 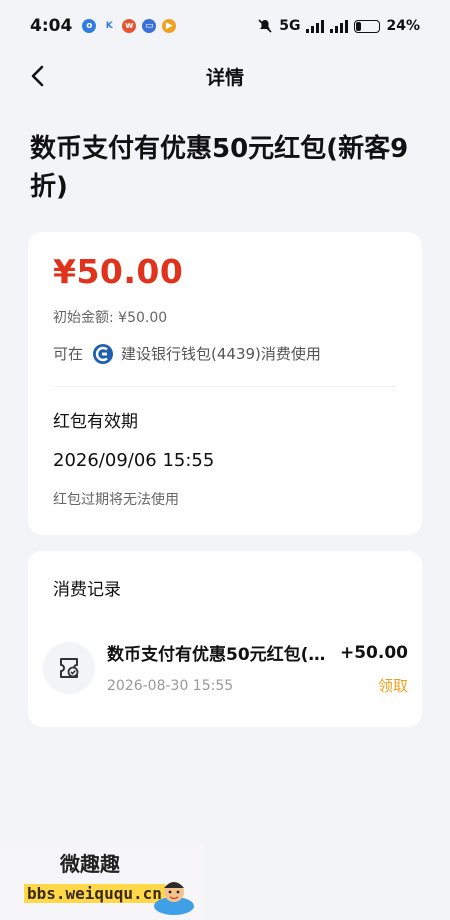 What do you see at coordinates (109, 26) in the screenshot?
I see `k-icon: K` at bounding box center [109, 26].